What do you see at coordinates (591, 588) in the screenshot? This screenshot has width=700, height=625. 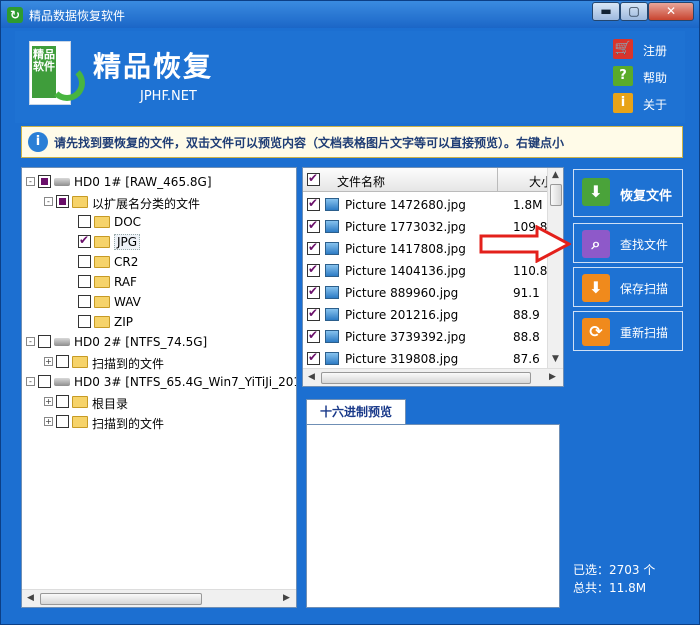 I see `total-label: 总共：` at bounding box center [591, 588].